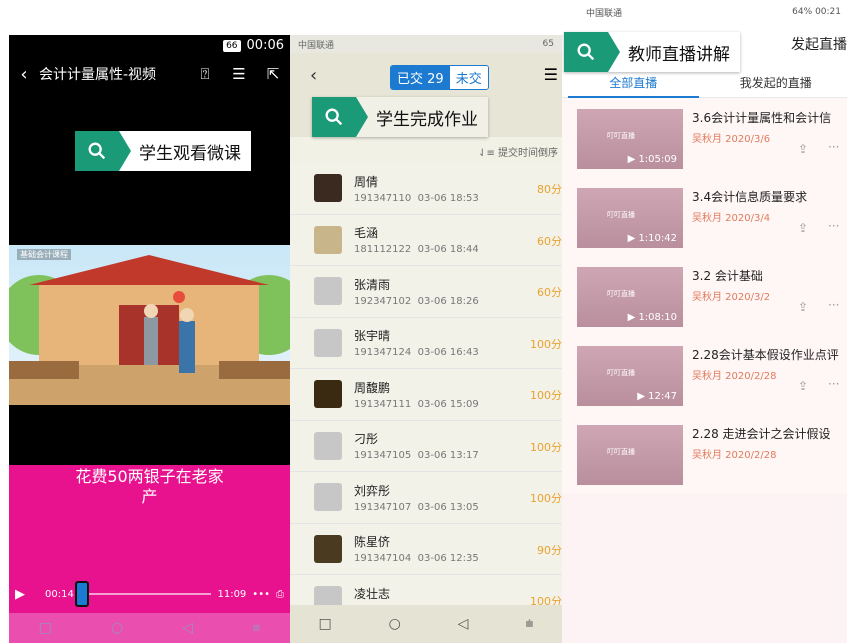  What do you see at coordinates (819, 44) in the screenshot?
I see `start-live-button: 发起直播` at bounding box center [819, 44].